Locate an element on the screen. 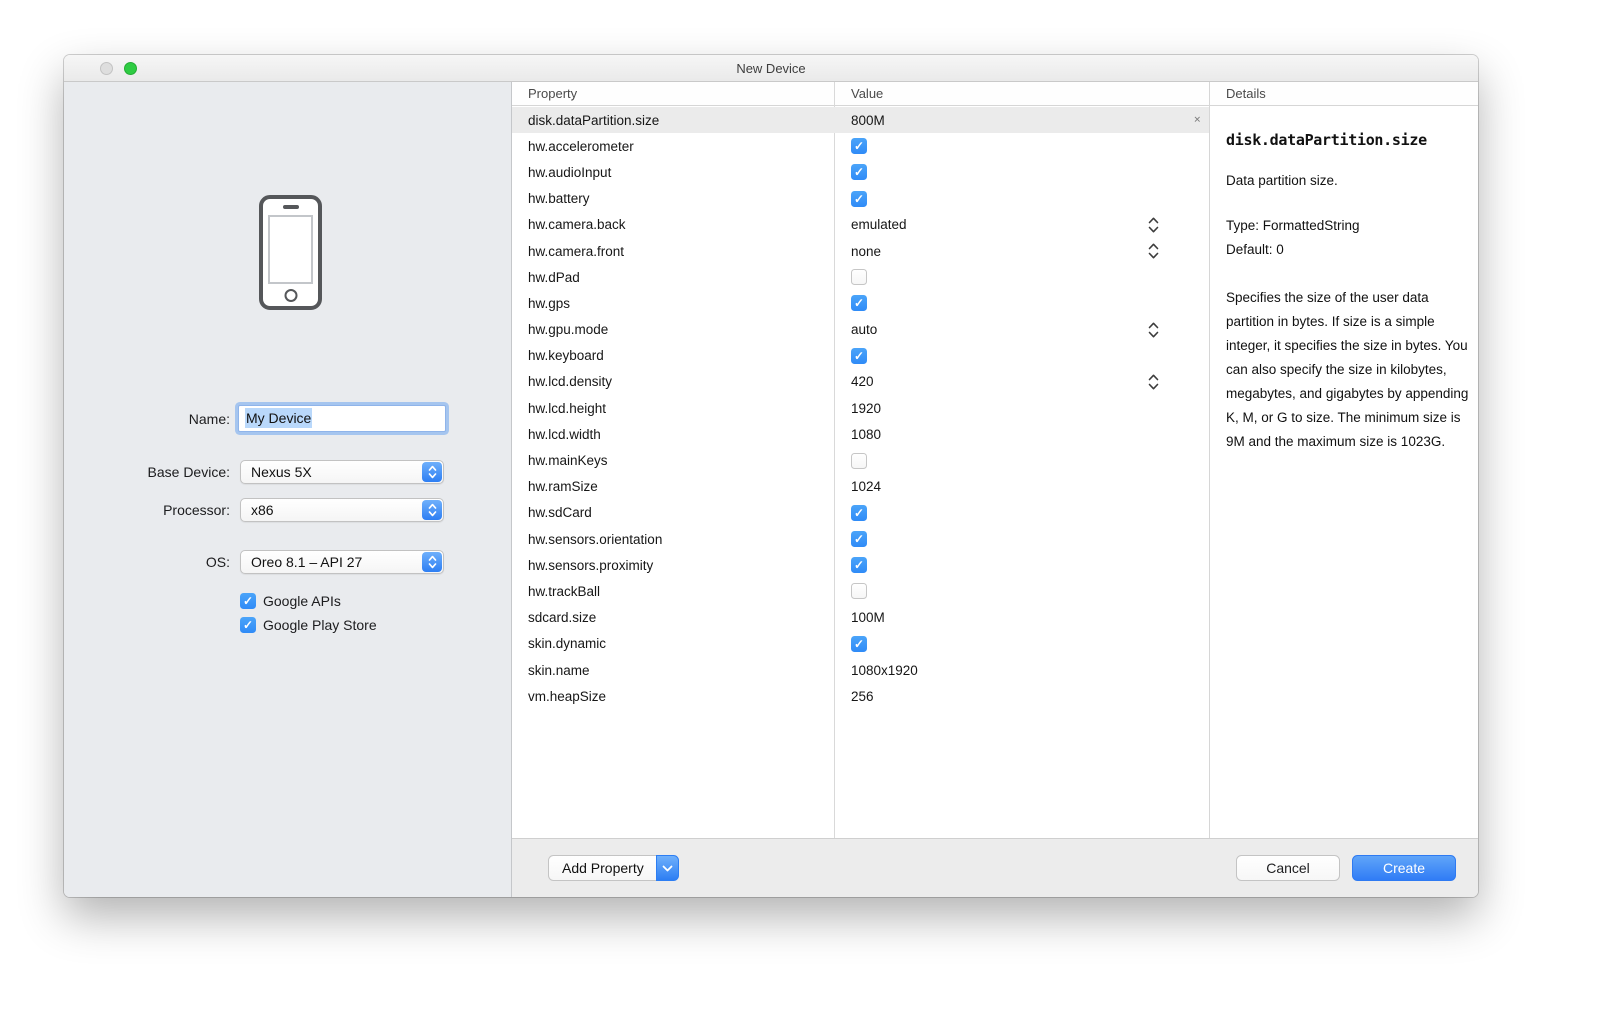 The width and height of the screenshot is (1600, 1013). table-row: hw.ramSize 1024 is located at coordinates (860, 487).